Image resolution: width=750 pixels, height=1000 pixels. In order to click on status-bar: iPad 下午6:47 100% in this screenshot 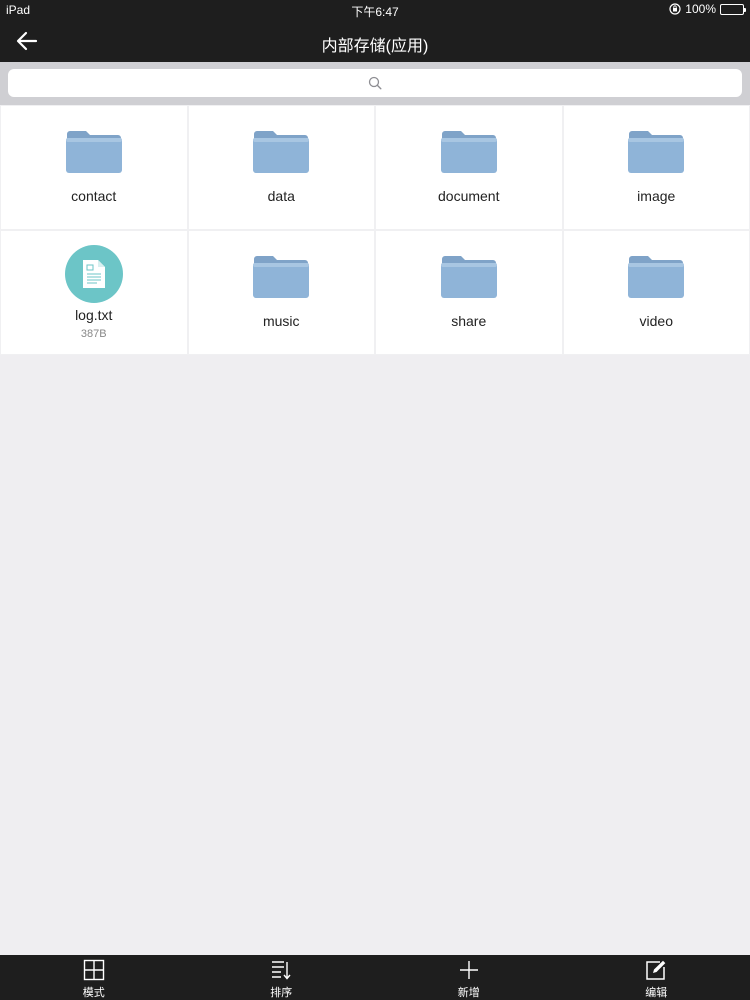, I will do `click(375, 10)`.